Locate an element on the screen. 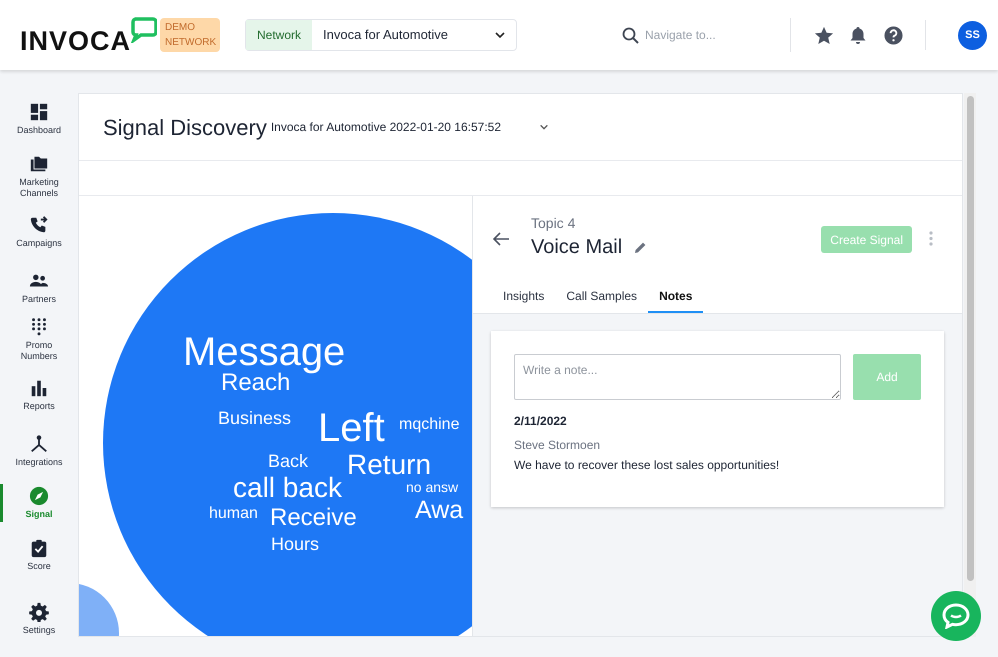 Image resolution: width=998 pixels, height=657 pixels. context-select: Invoca for Automotive 2022-01-20 16:57:52 is located at coordinates (409, 127).